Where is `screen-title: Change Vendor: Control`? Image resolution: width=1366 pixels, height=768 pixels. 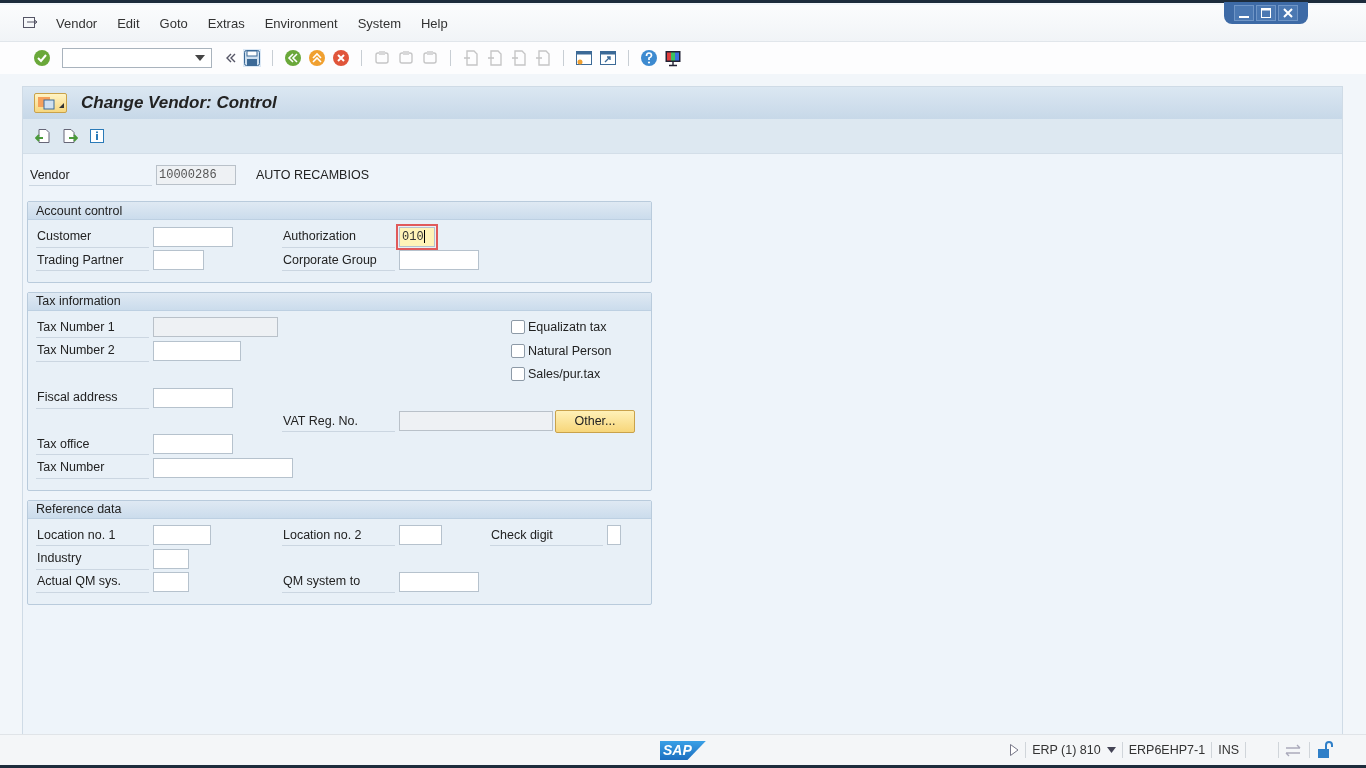
screen-title: Change Vendor: Control is located at coordinates (179, 103).